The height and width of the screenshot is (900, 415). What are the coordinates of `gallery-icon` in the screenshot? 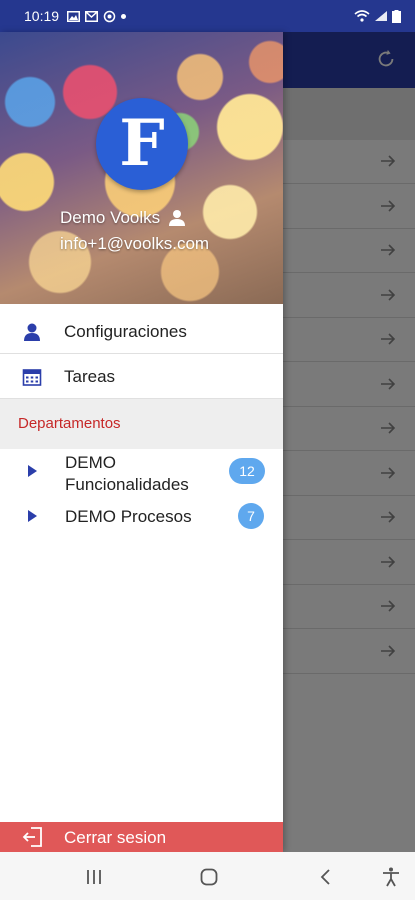 It's located at (74, 16).